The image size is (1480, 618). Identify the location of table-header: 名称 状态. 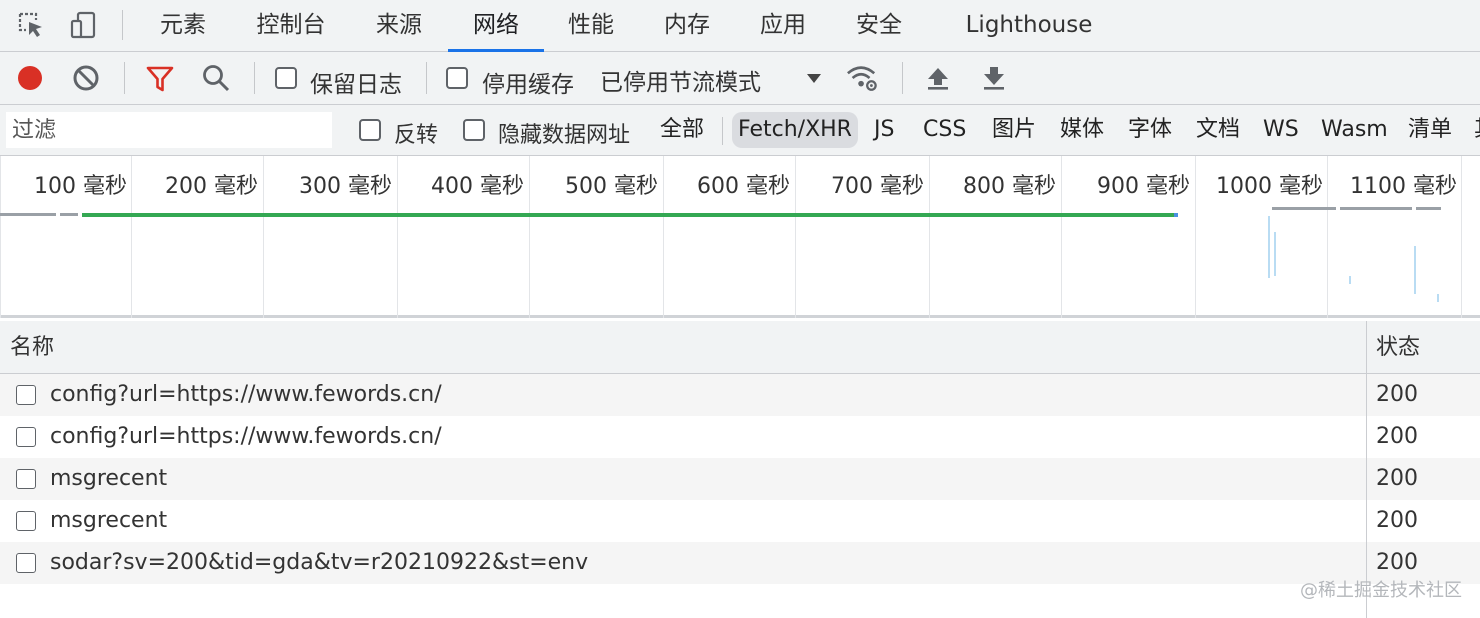
(740, 347).